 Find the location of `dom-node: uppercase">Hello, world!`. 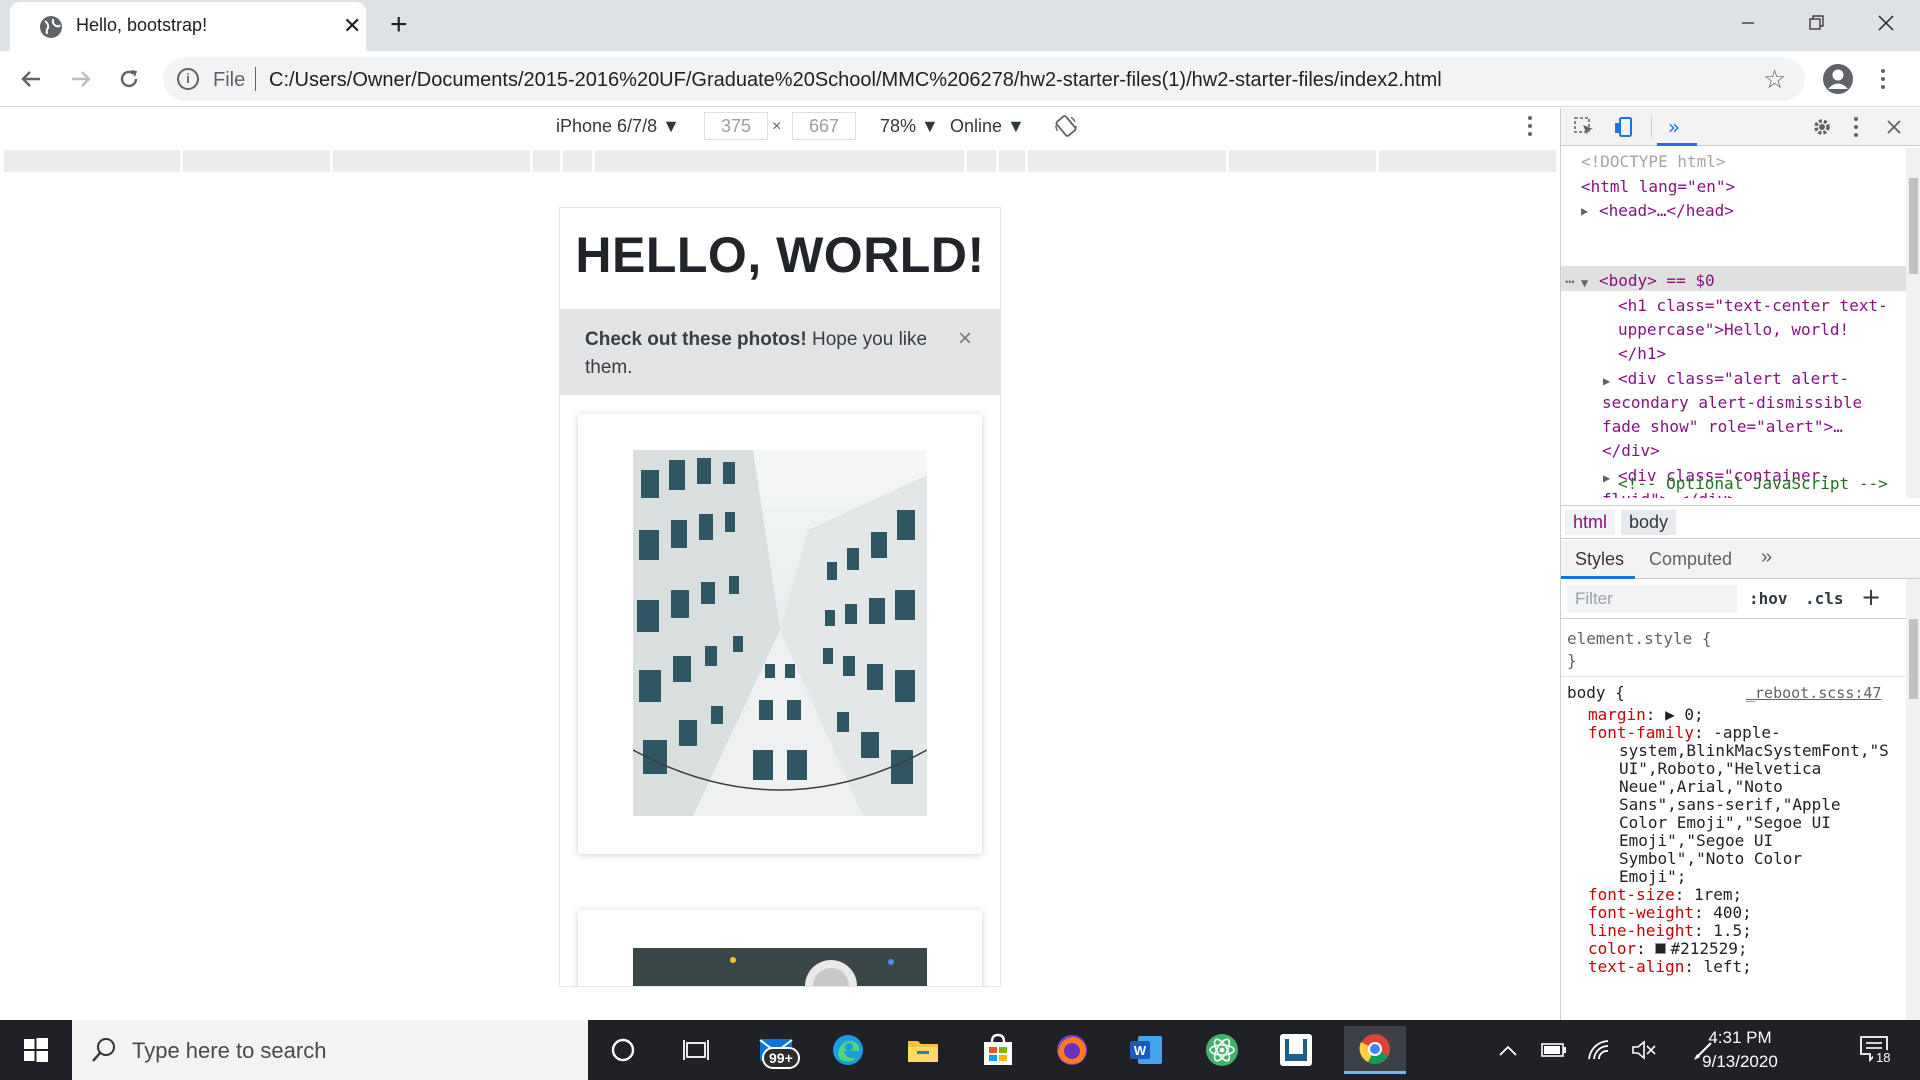

dom-node: uppercase">Hello, world! is located at coordinates (1733, 330).